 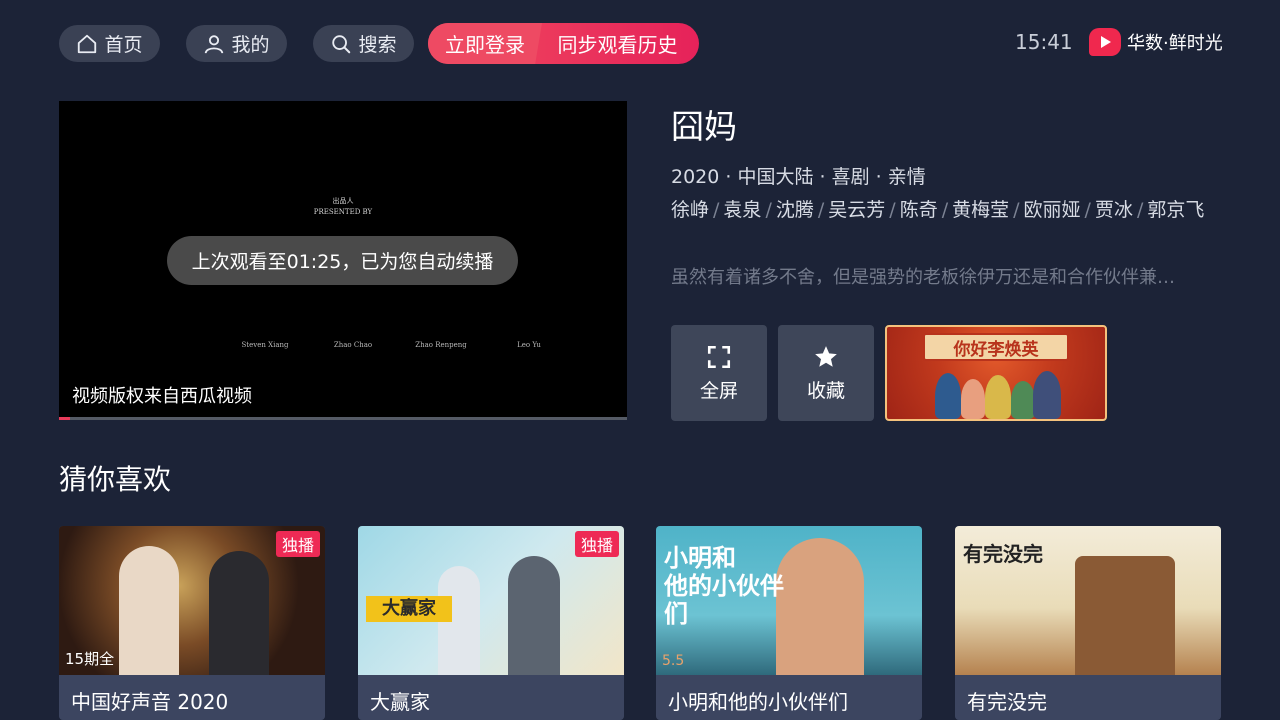 I want to click on home-icon, so click(x=87, y=43).